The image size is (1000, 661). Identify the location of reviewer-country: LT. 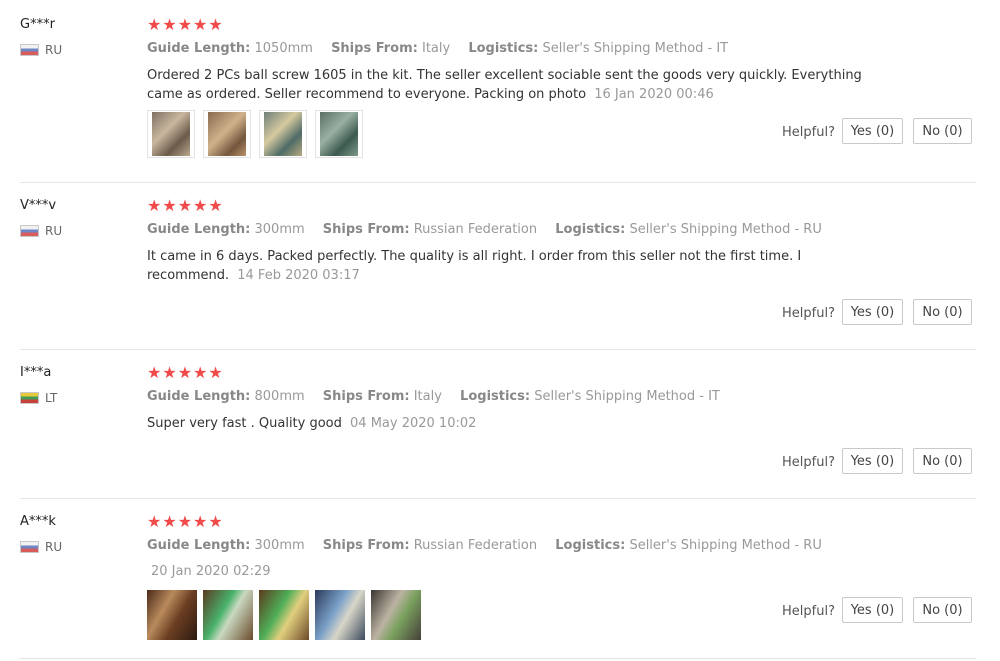
(38, 398).